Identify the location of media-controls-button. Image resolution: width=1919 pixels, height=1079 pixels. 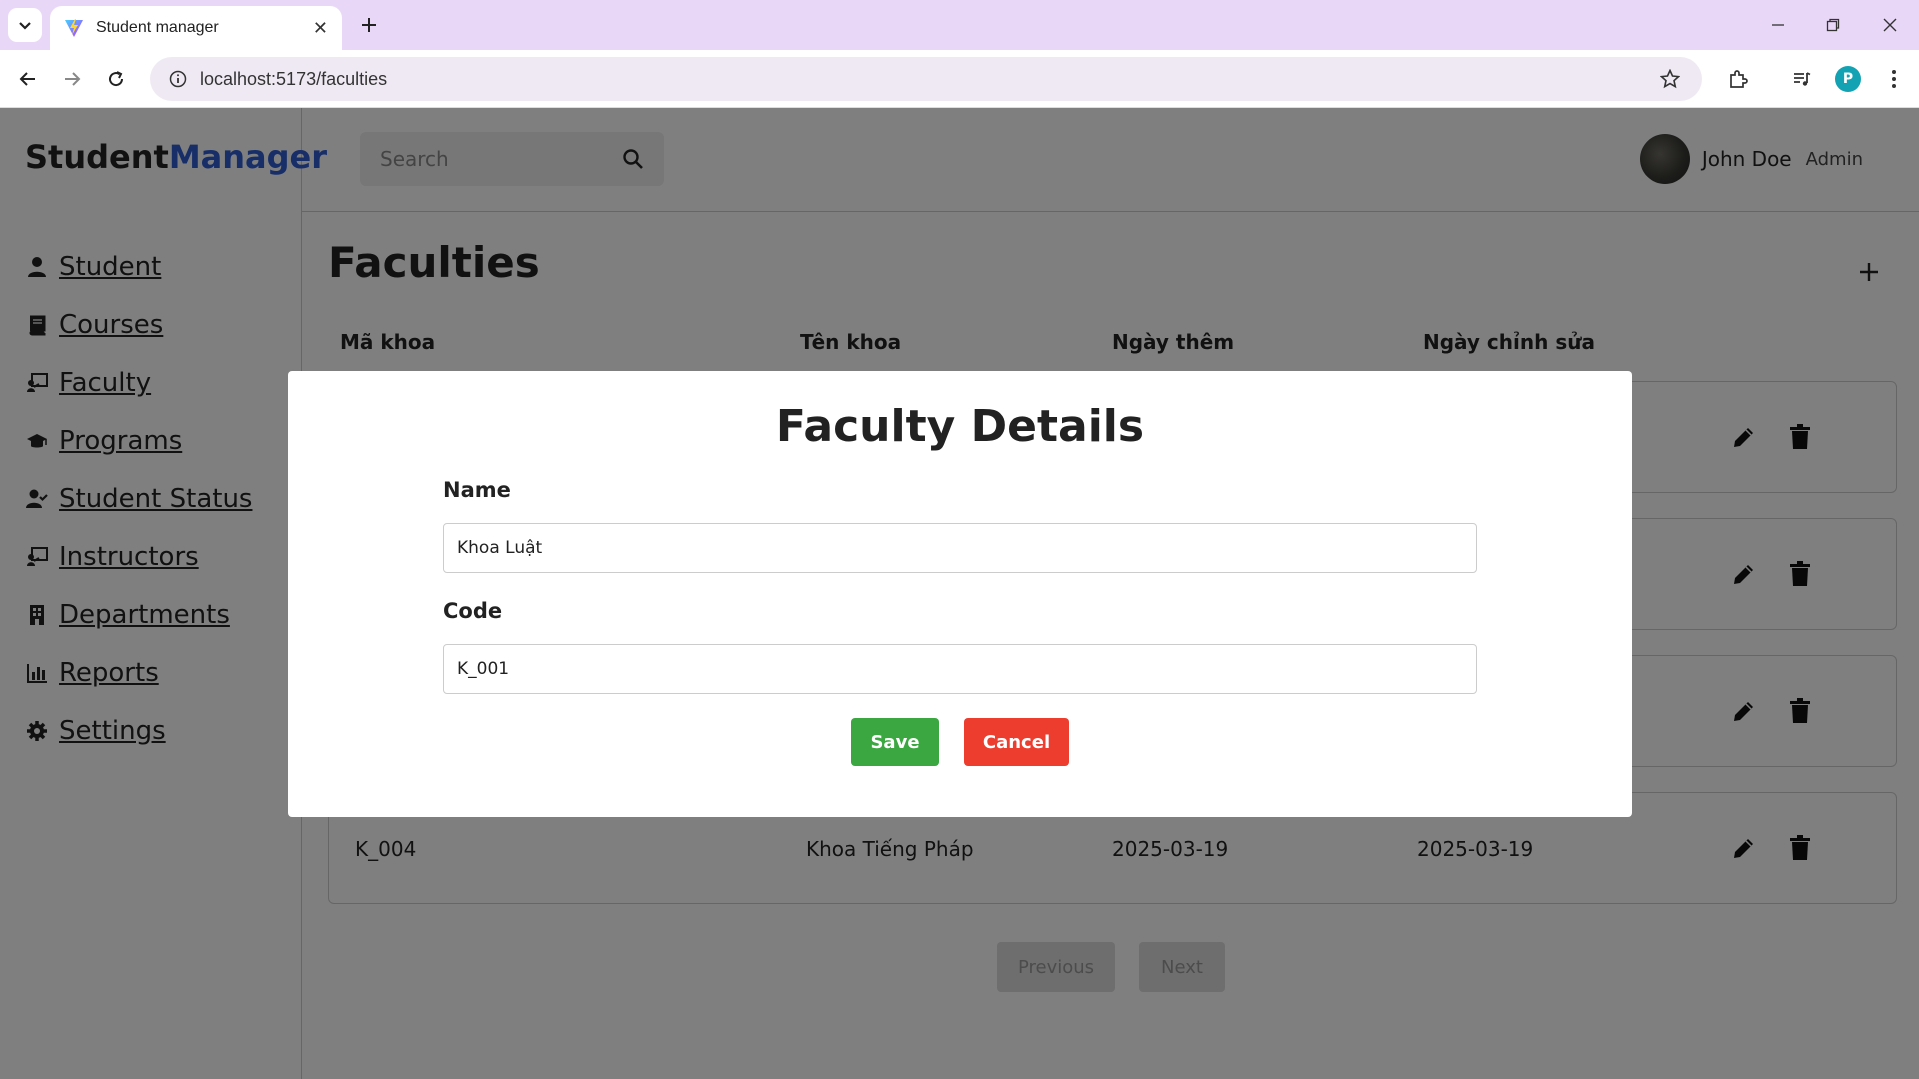
(1802, 79).